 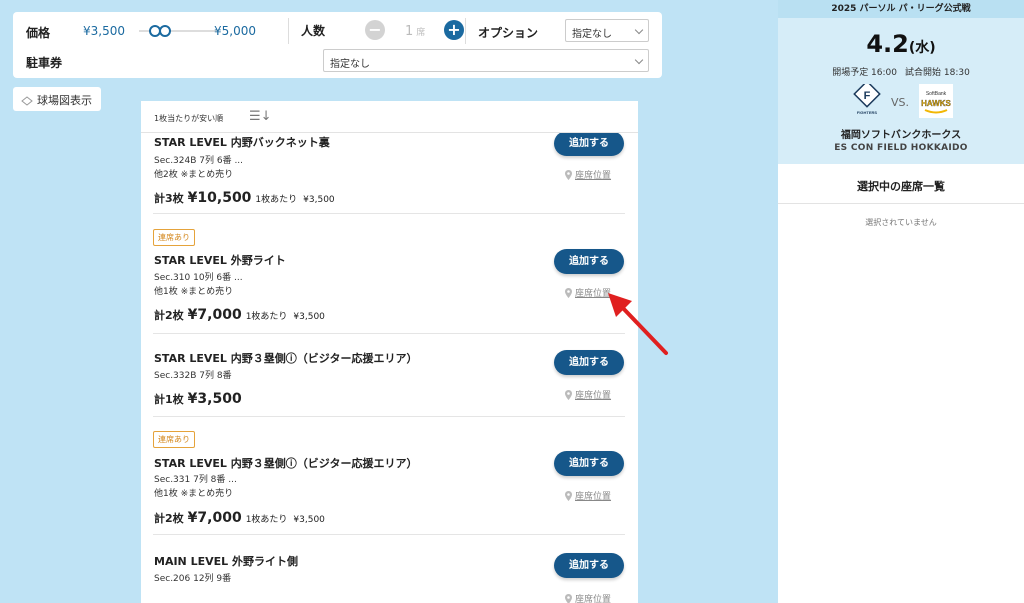 I want to click on event-times: 開場予定 16:00 試合開始 18:30, so click(x=901, y=71).